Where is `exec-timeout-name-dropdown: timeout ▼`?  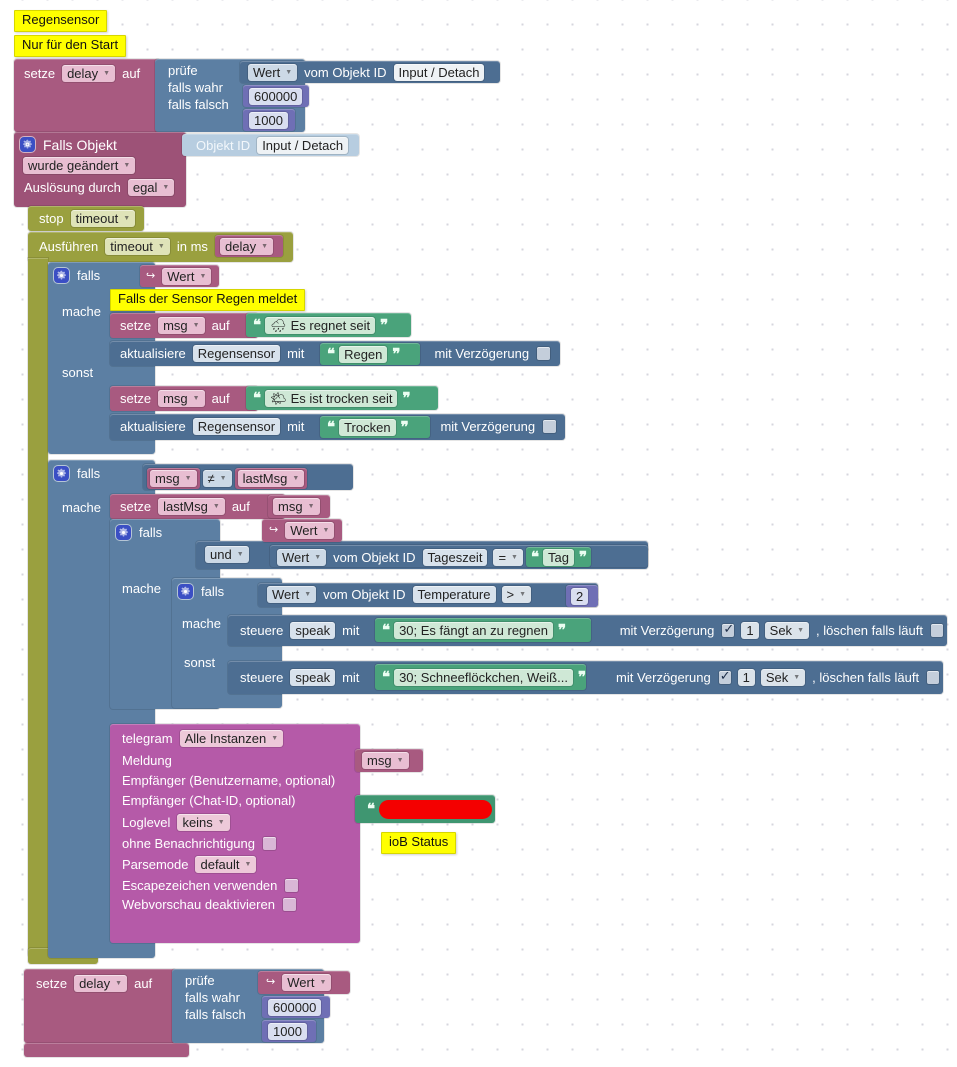
exec-timeout-name-dropdown: timeout ▼ is located at coordinates (137, 246).